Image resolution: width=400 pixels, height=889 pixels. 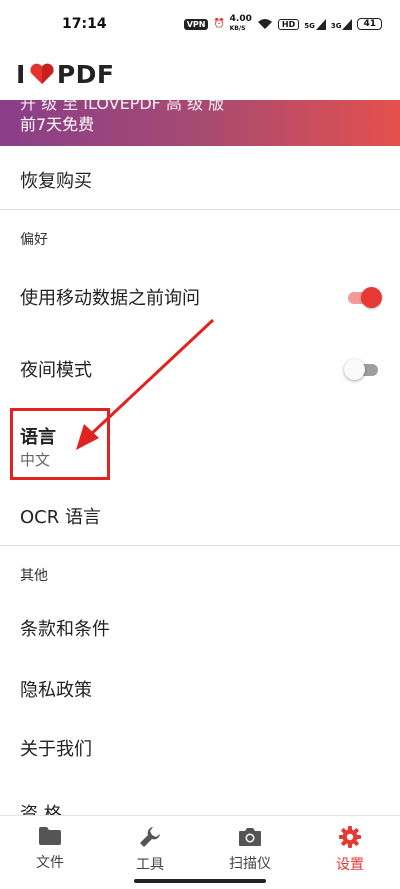 I want to click on status-time: 17:14, so click(x=84, y=24).